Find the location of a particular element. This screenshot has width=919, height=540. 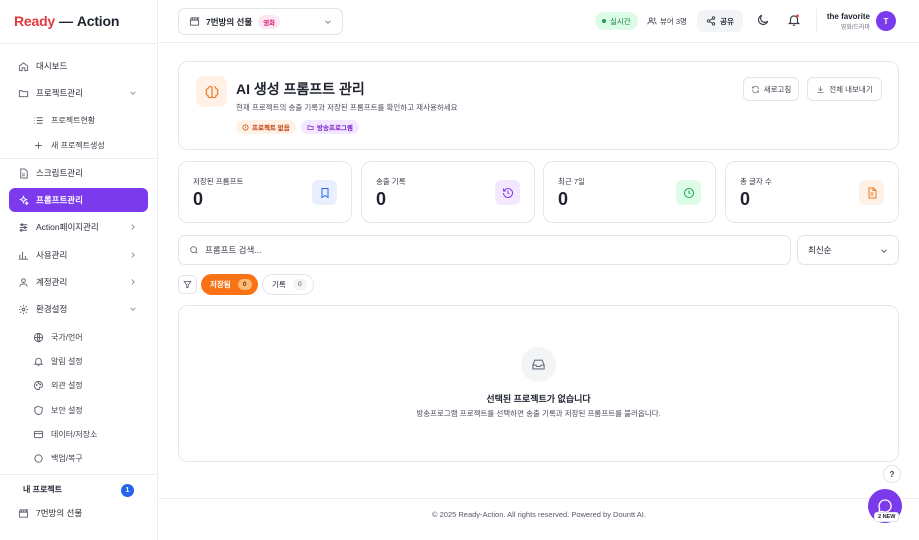

stat-card-saved-prompts: 저장된 프롬프트 0 is located at coordinates (265, 192).